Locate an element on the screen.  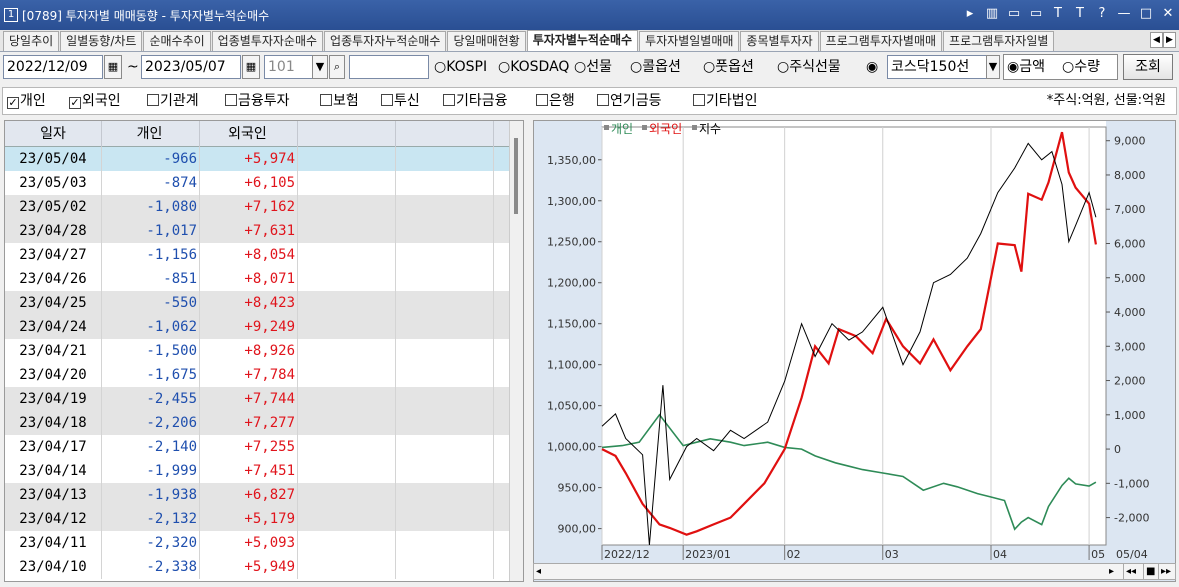
table-row: 23/04/19 -2,455 +7,744 is located at coordinates (257, 399).